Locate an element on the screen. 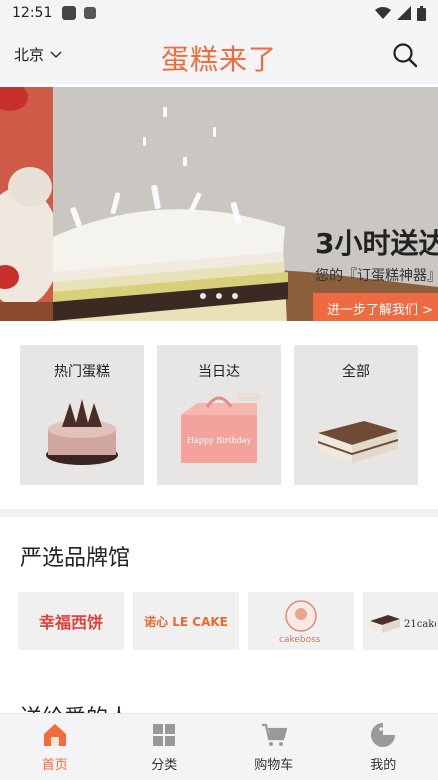  brand-card: cakeboss is located at coordinates (301, 621).